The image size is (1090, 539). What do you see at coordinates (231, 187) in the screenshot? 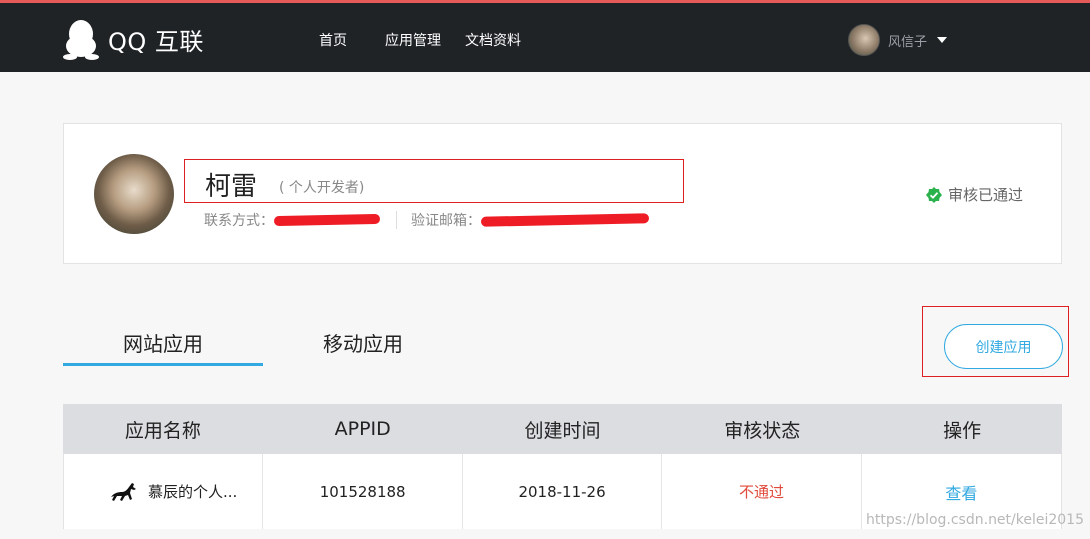
I see `developer-name: 柯雷` at bounding box center [231, 187].